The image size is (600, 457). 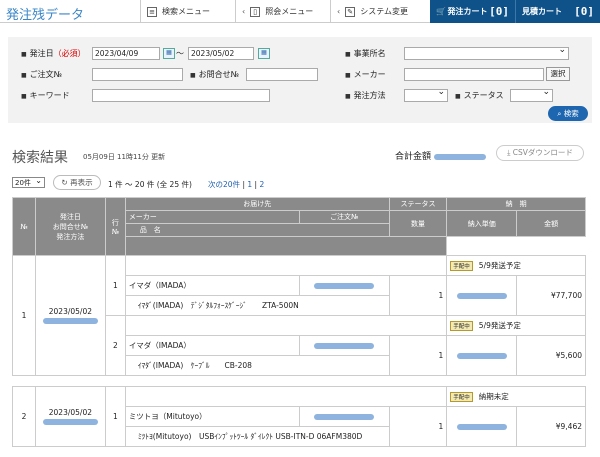 I want to click on header-unit-price: 納入単価, so click(x=482, y=223).